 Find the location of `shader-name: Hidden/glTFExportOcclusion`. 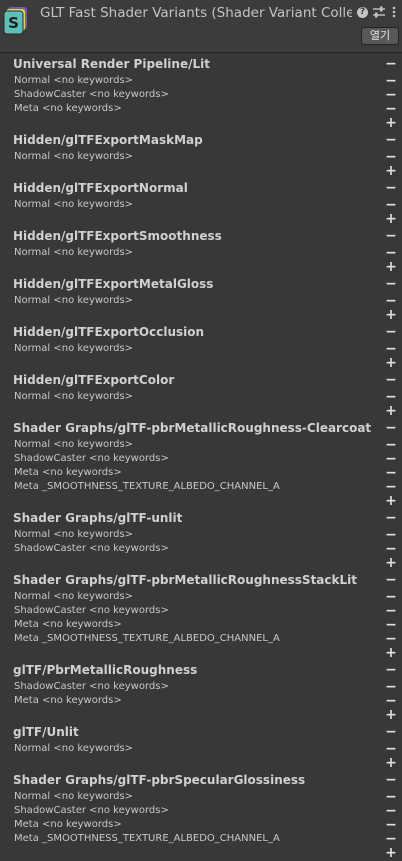

shader-name: Hidden/glTFExportOcclusion is located at coordinates (109, 332).